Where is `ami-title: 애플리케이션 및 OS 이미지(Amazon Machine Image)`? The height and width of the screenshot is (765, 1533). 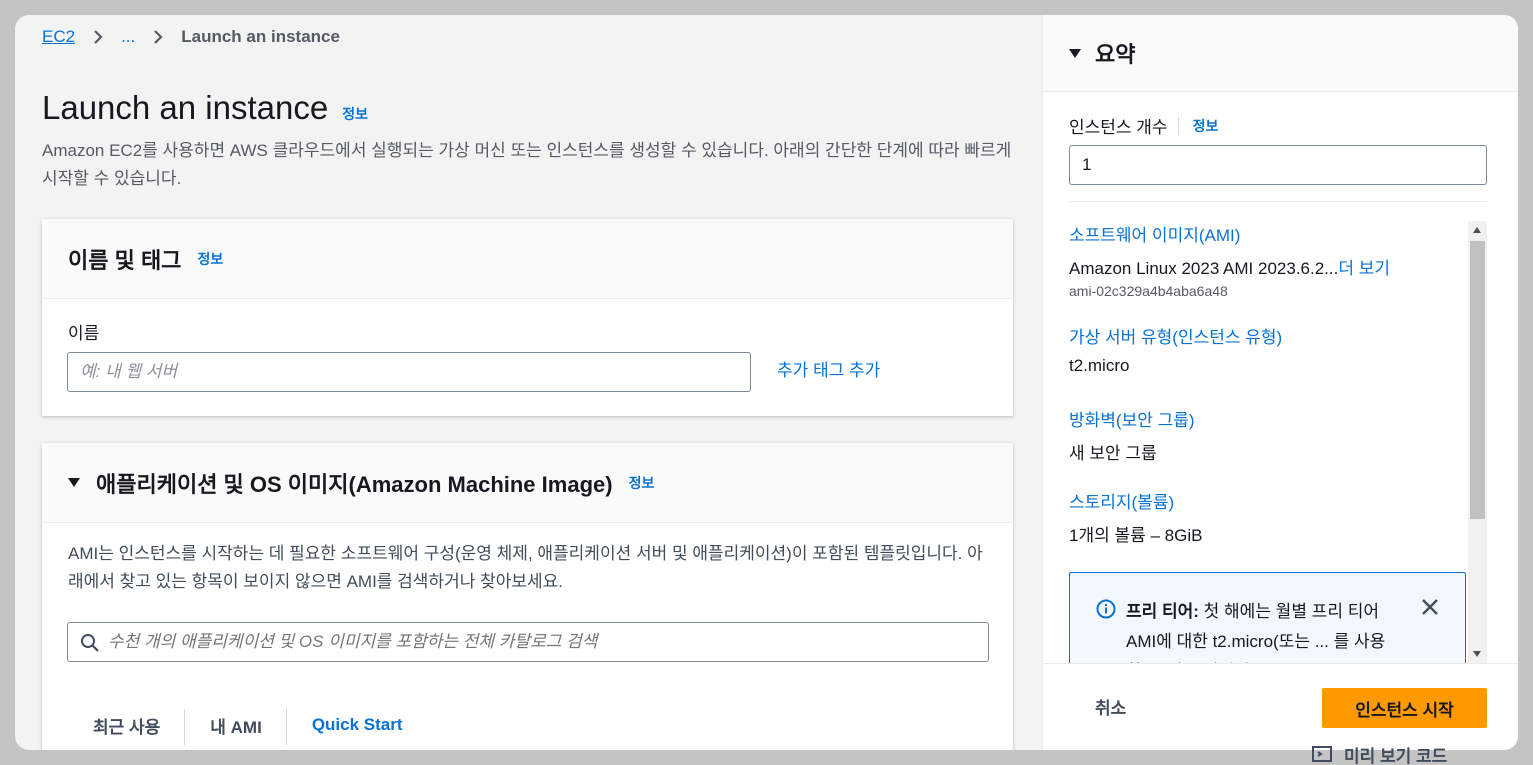
ami-title: 애플리케이션 및 OS 이미지(Amazon Machine Image) is located at coordinates (354, 484).